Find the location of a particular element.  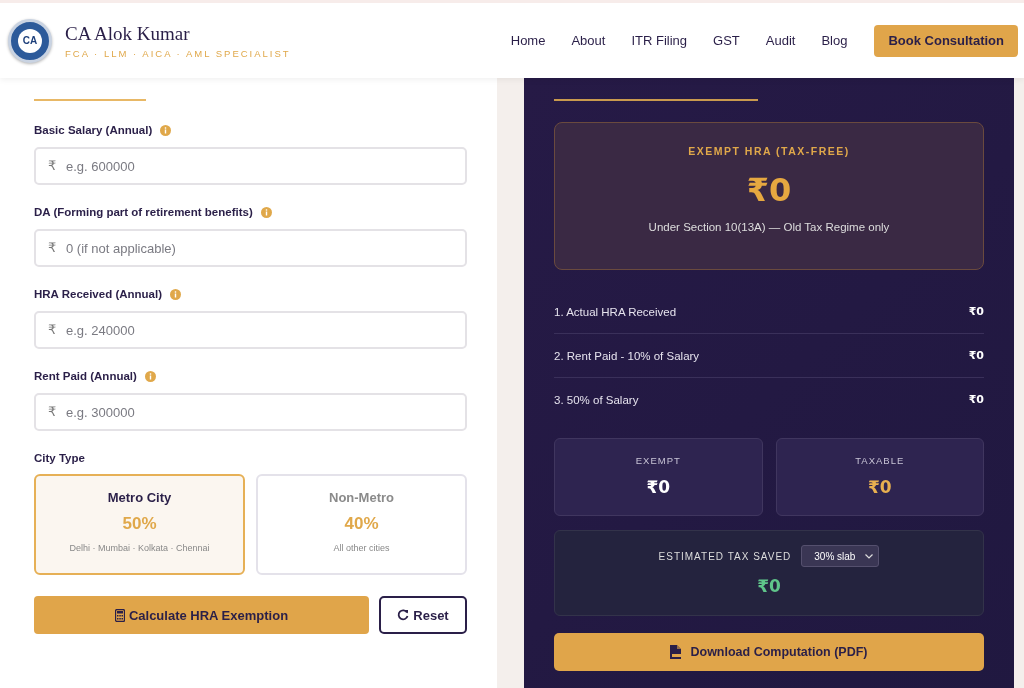

city-option: Non-Metro 40% All other cities is located at coordinates (361, 524).